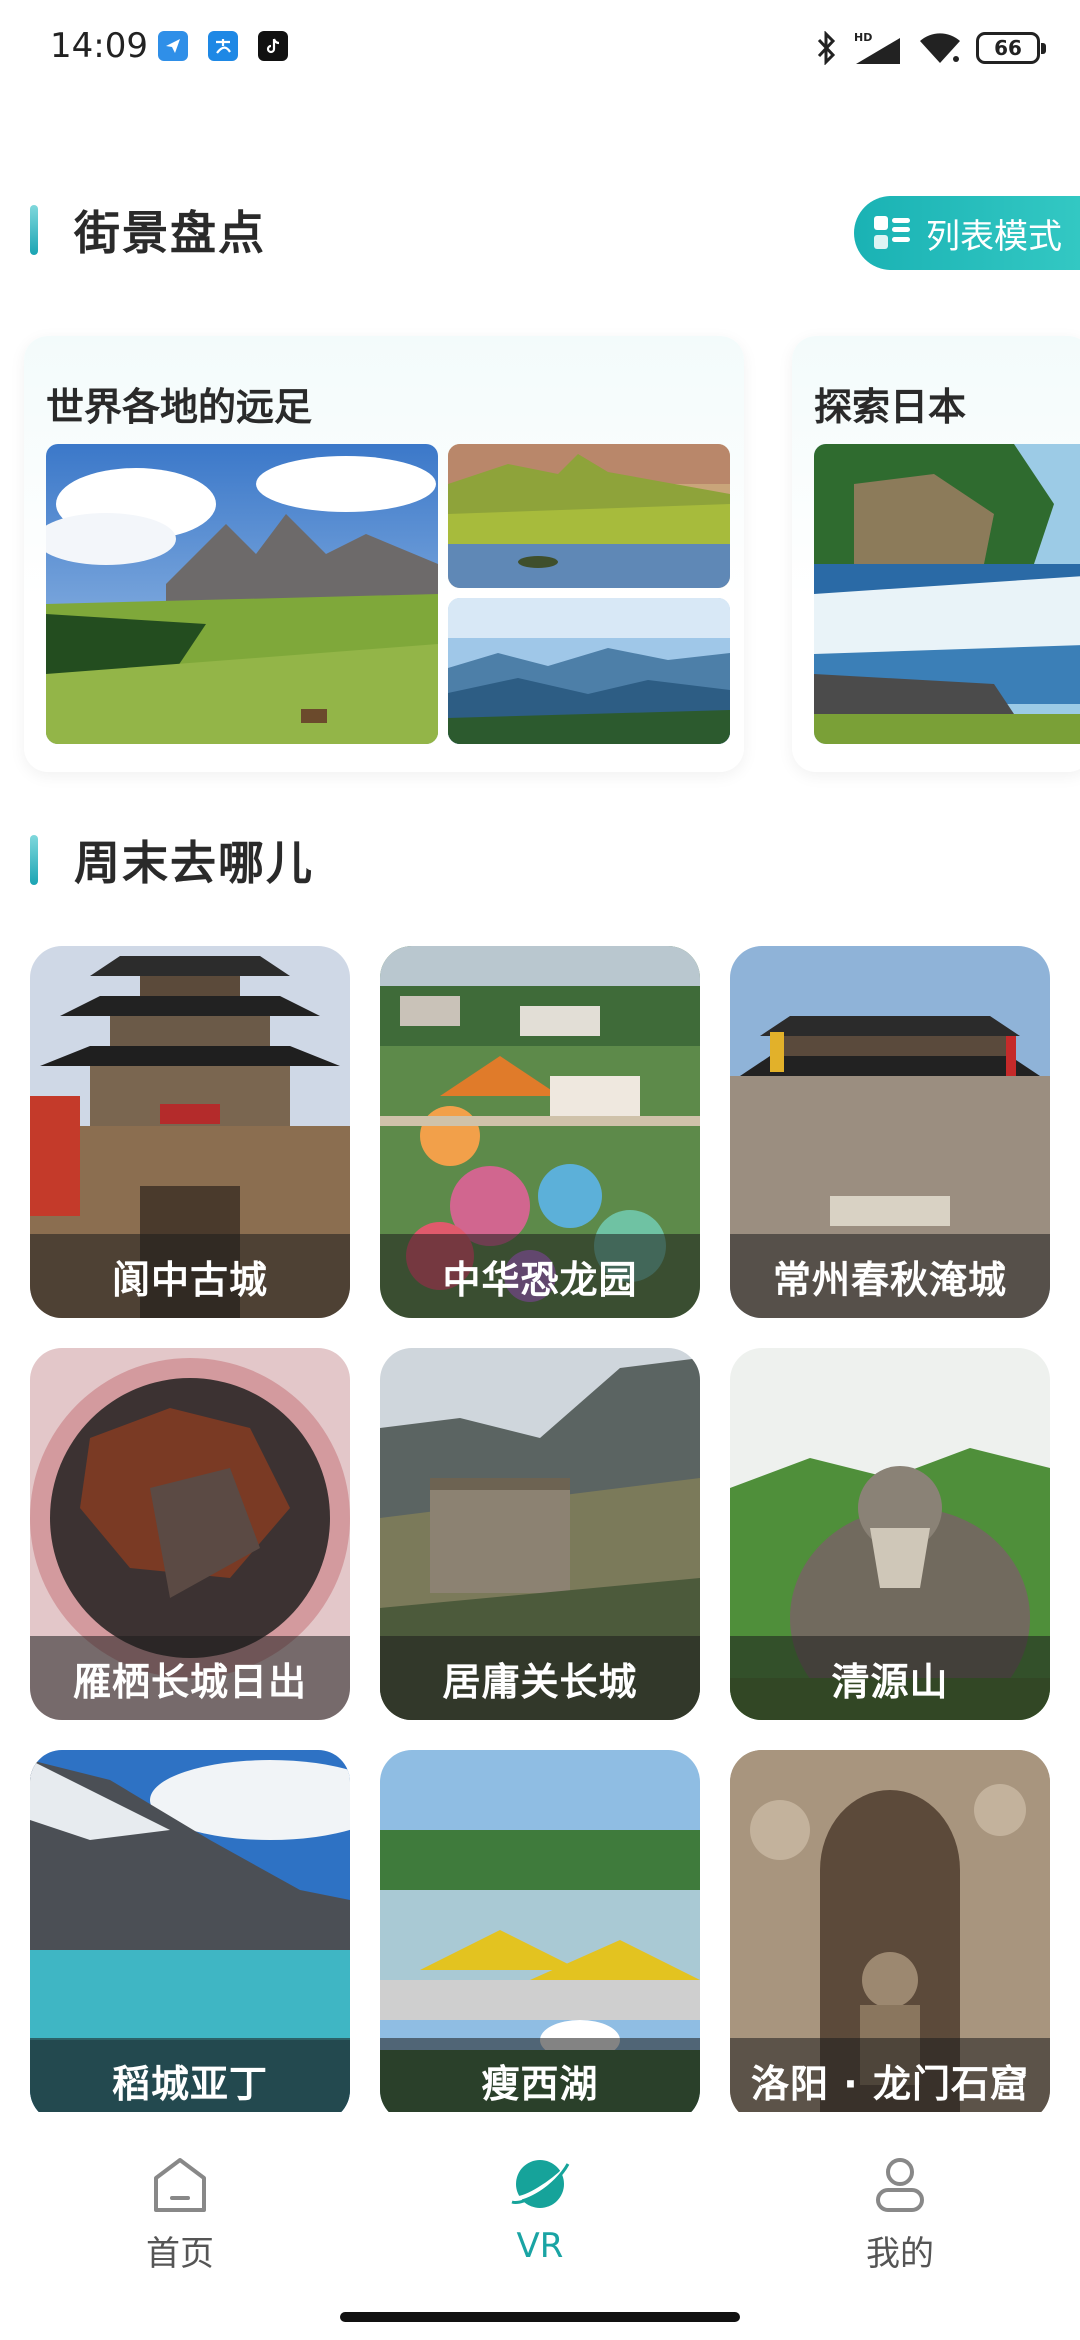  What do you see at coordinates (273, 46) in the screenshot?
I see `tiktok-icon` at bounding box center [273, 46].